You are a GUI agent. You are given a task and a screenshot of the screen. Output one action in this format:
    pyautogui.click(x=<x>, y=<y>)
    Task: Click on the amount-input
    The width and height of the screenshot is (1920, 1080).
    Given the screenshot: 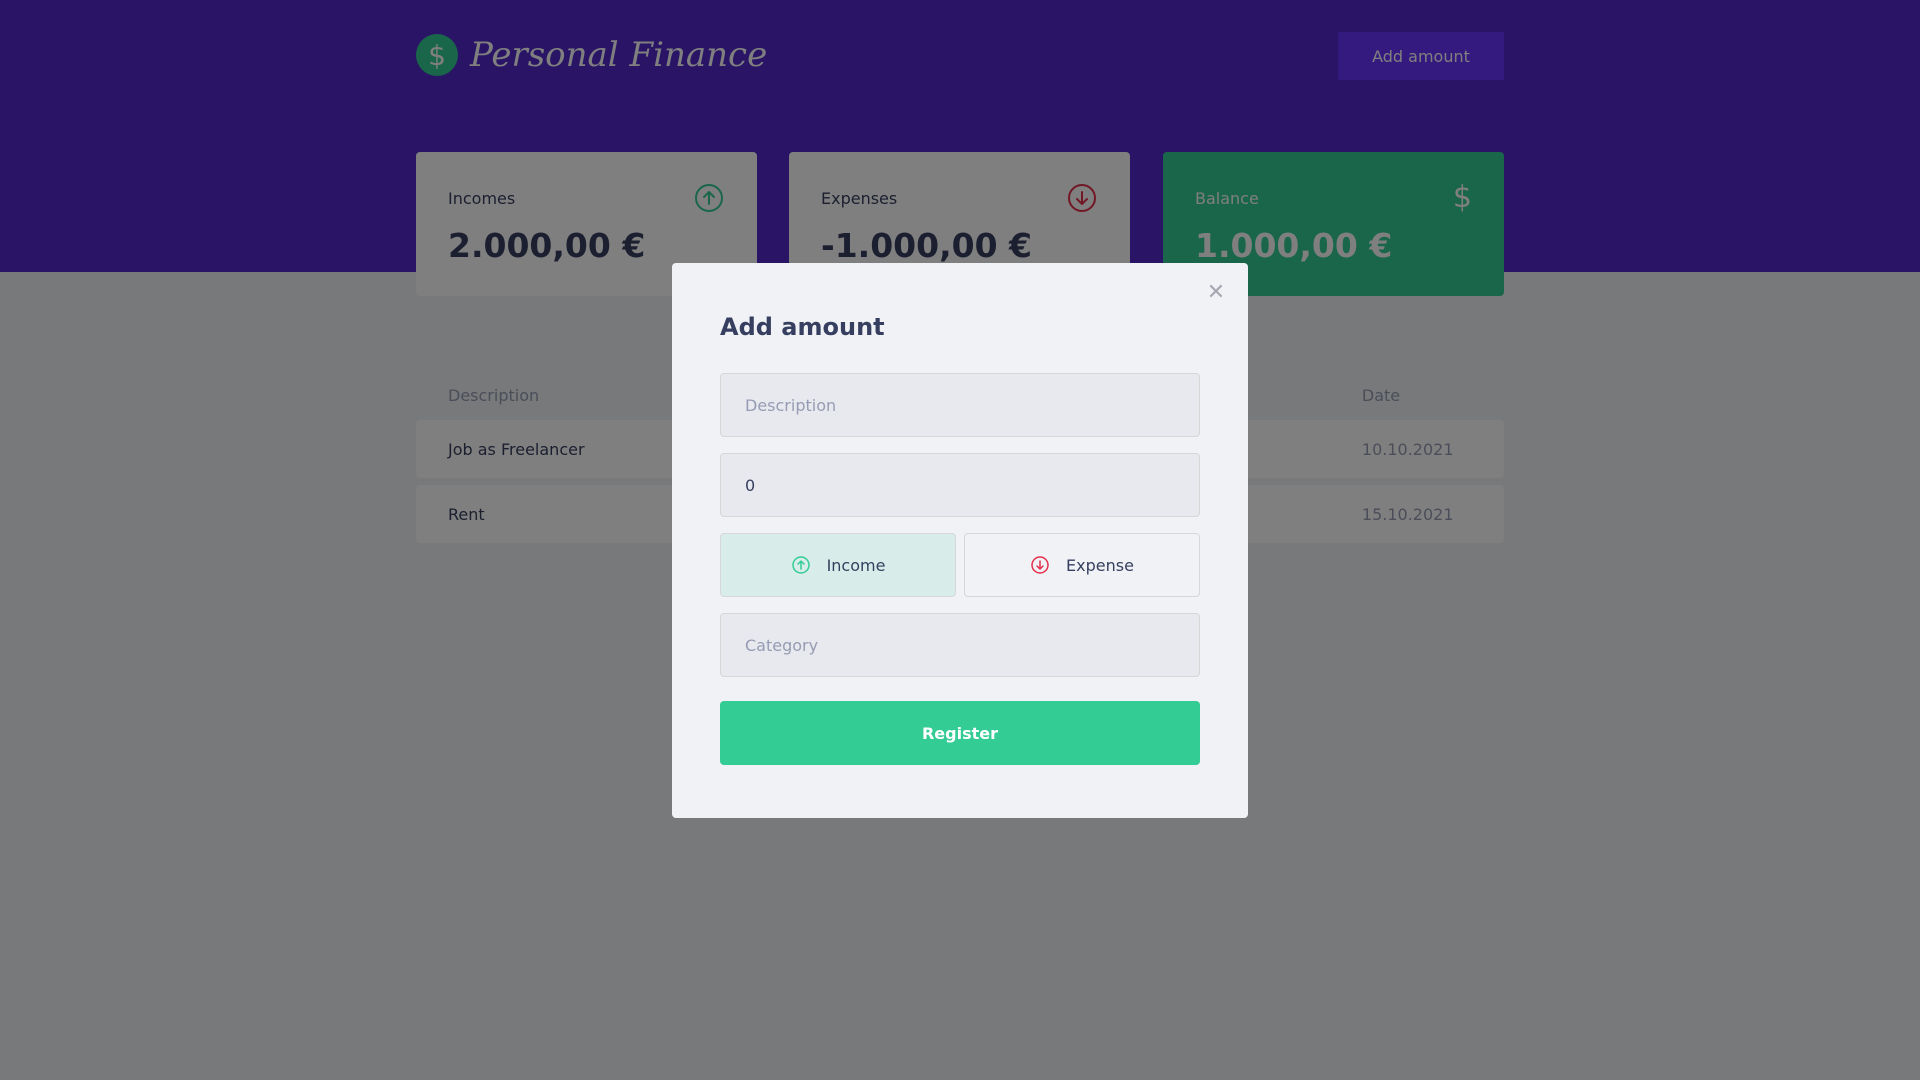 What is the action you would take?
    pyautogui.click(x=960, y=485)
    